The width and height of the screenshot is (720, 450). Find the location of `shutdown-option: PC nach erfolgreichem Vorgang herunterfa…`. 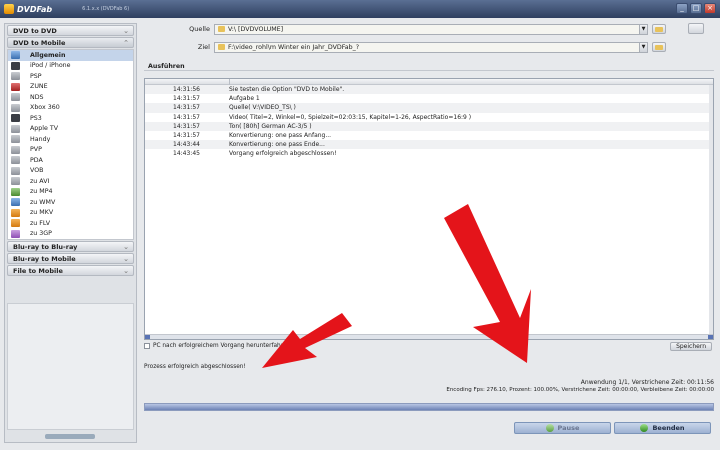

shutdown-option: PC nach erfolgreichem Vorgang herunterfa… is located at coordinates (217, 346).